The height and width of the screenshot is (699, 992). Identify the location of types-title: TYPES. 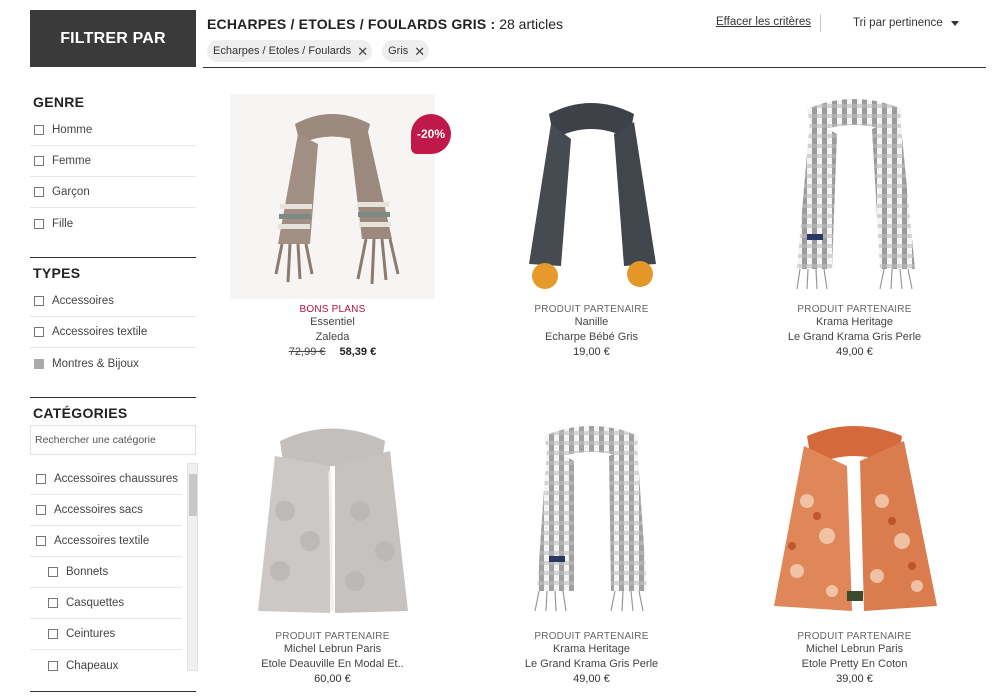
(57, 273).